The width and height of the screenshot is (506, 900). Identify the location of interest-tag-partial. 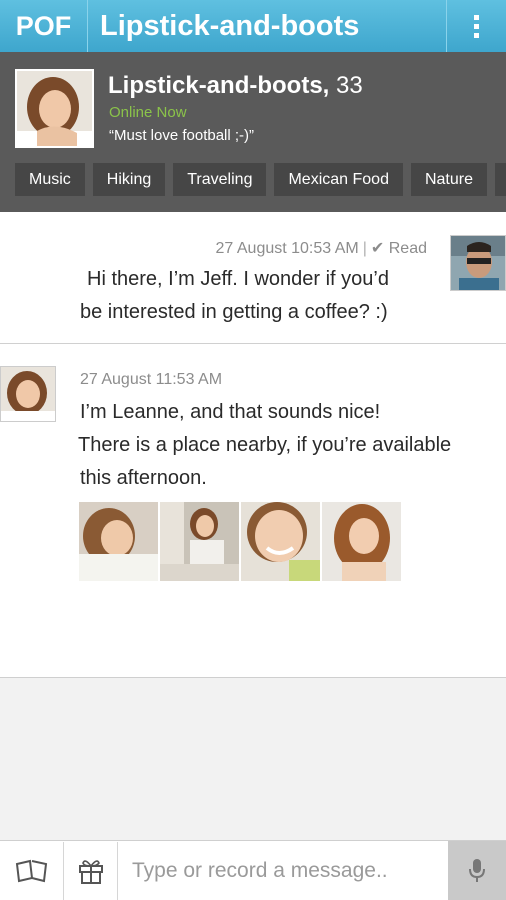
(500, 179).